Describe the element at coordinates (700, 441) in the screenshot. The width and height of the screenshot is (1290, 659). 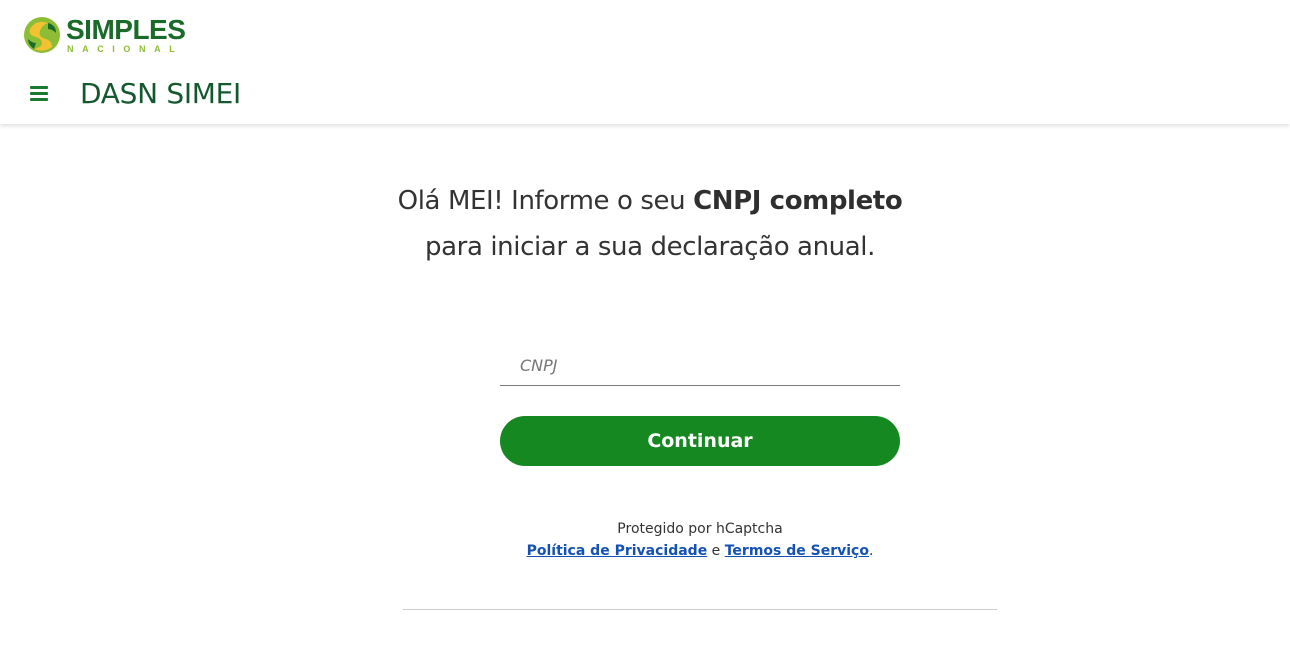
I see `continue-button: Continuar` at that location.